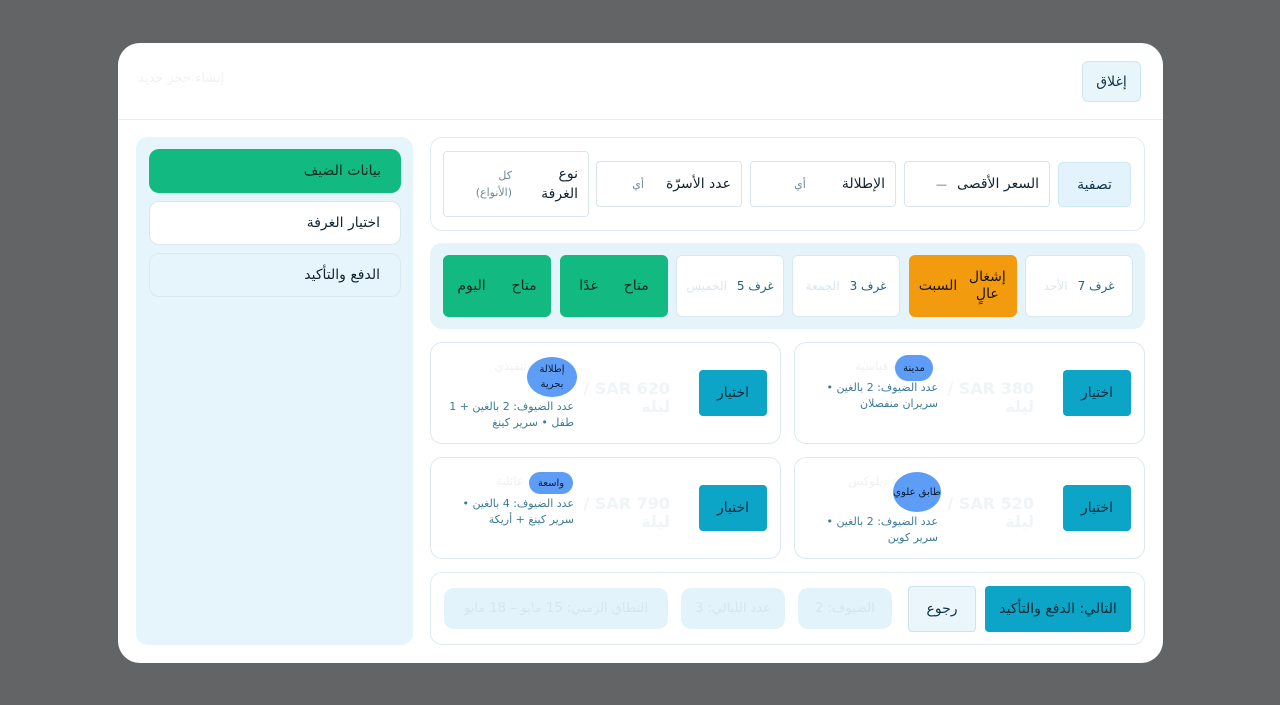  Describe the element at coordinates (990, 397) in the screenshot. I see `room-price: SAR 380 / ليلة` at that location.